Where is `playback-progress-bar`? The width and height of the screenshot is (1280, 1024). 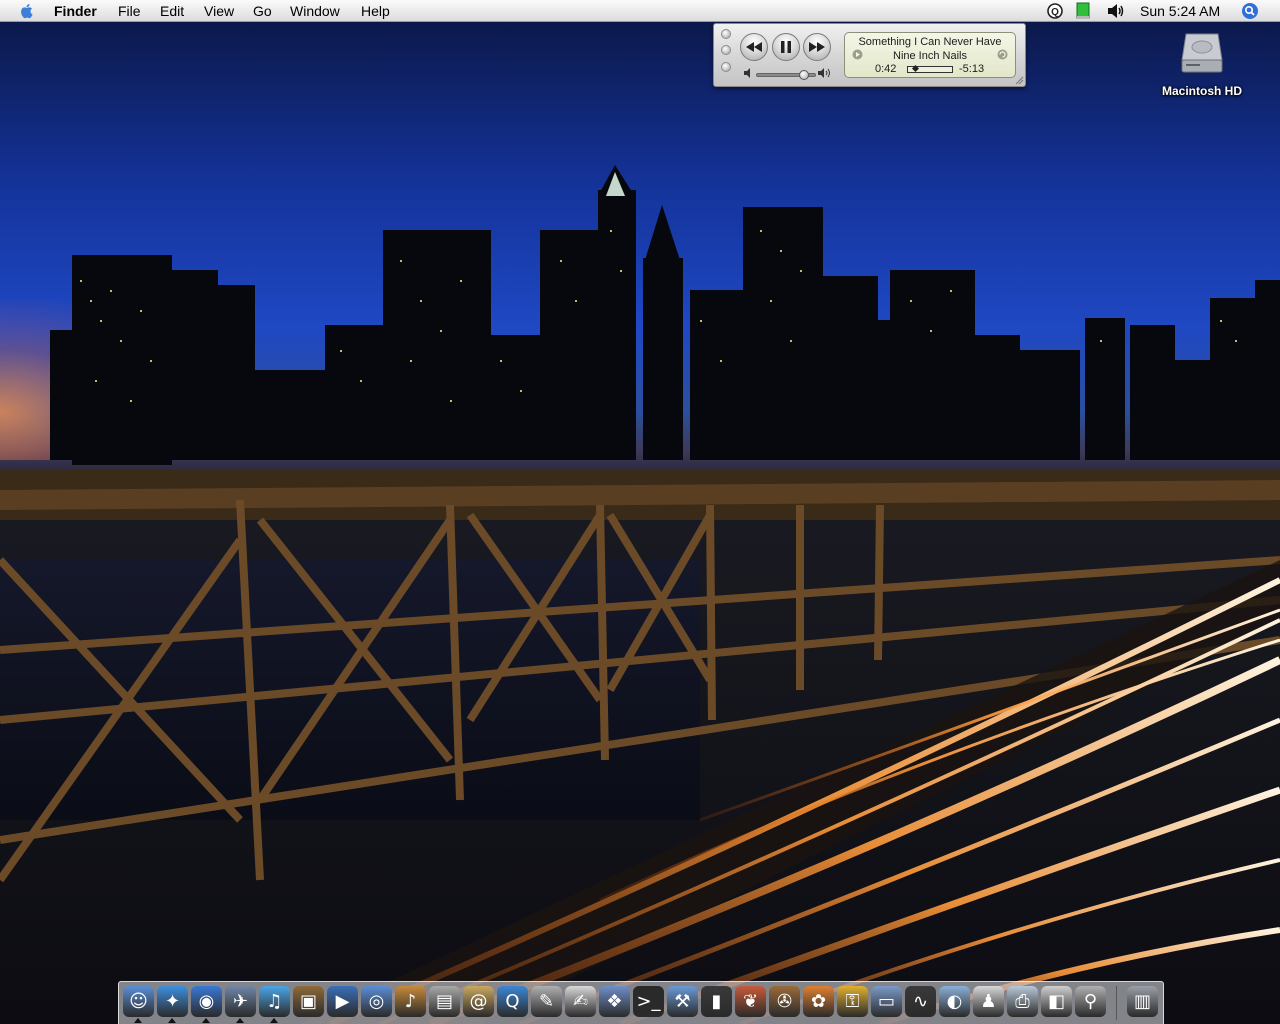 playback-progress-bar is located at coordinates (930, 68).